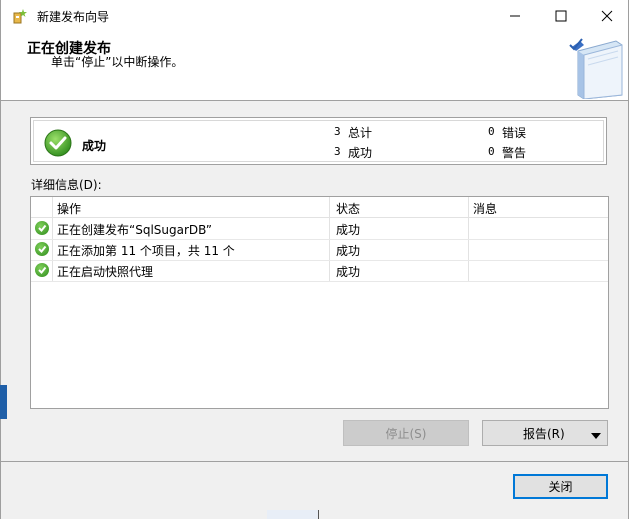  I want to click on close-button: 关闭, so click(560, 486).